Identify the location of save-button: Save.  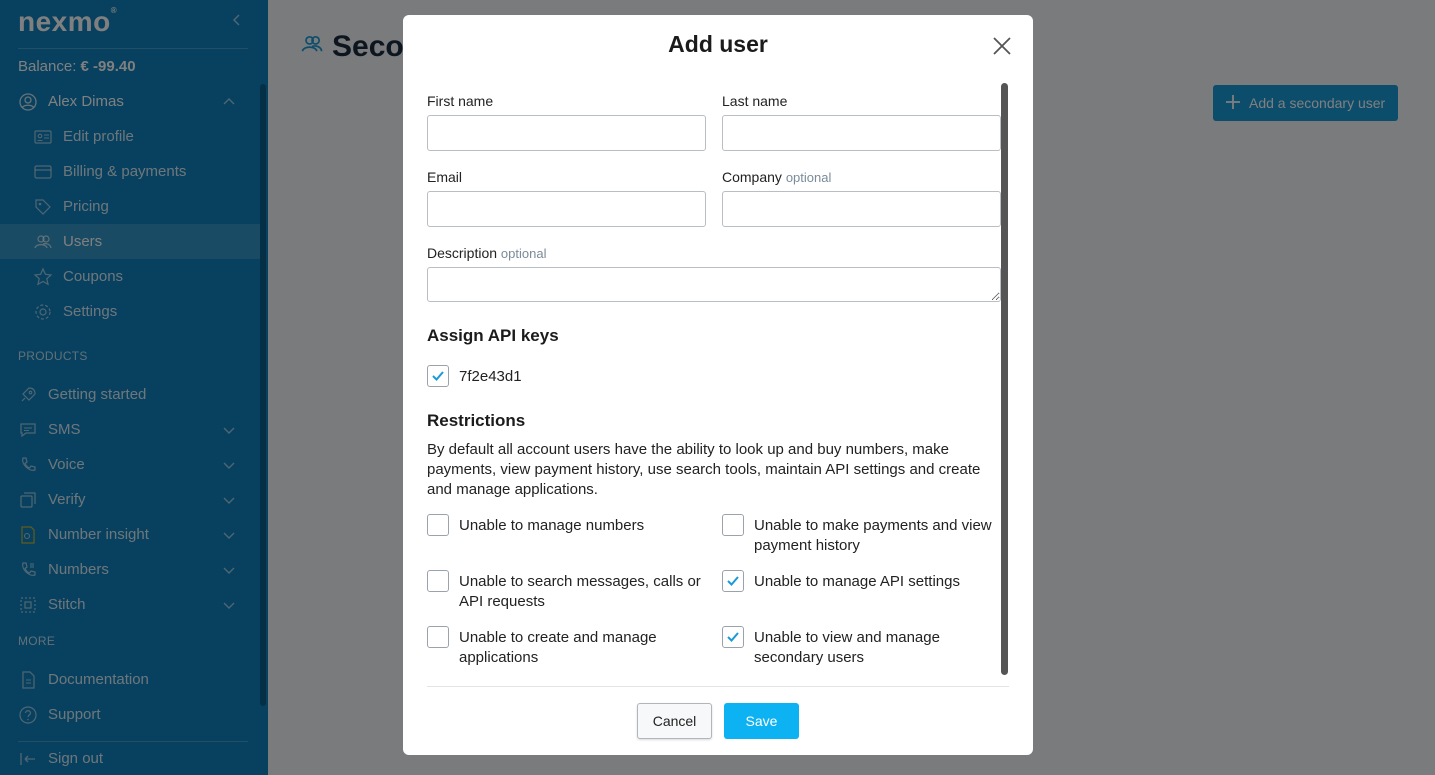
(761, 721).